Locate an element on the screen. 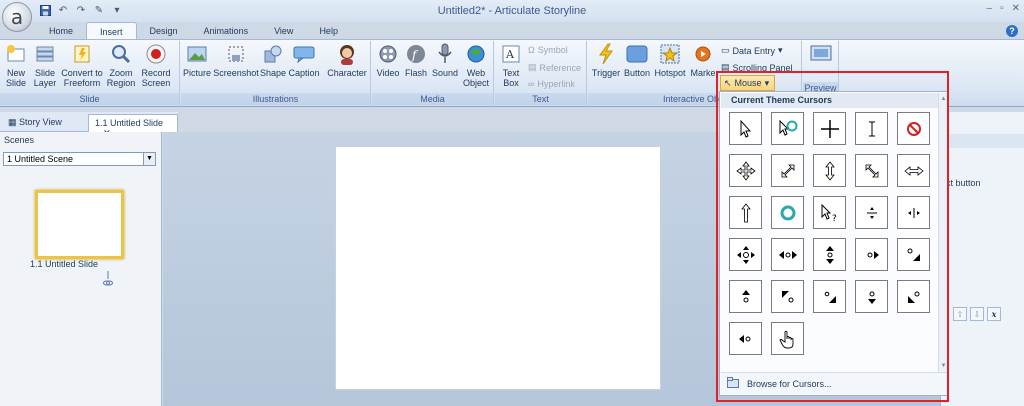 This screenshot has height=406, width=1024. scroll-up-icon: ▲ is located at coordinates (943, 99).